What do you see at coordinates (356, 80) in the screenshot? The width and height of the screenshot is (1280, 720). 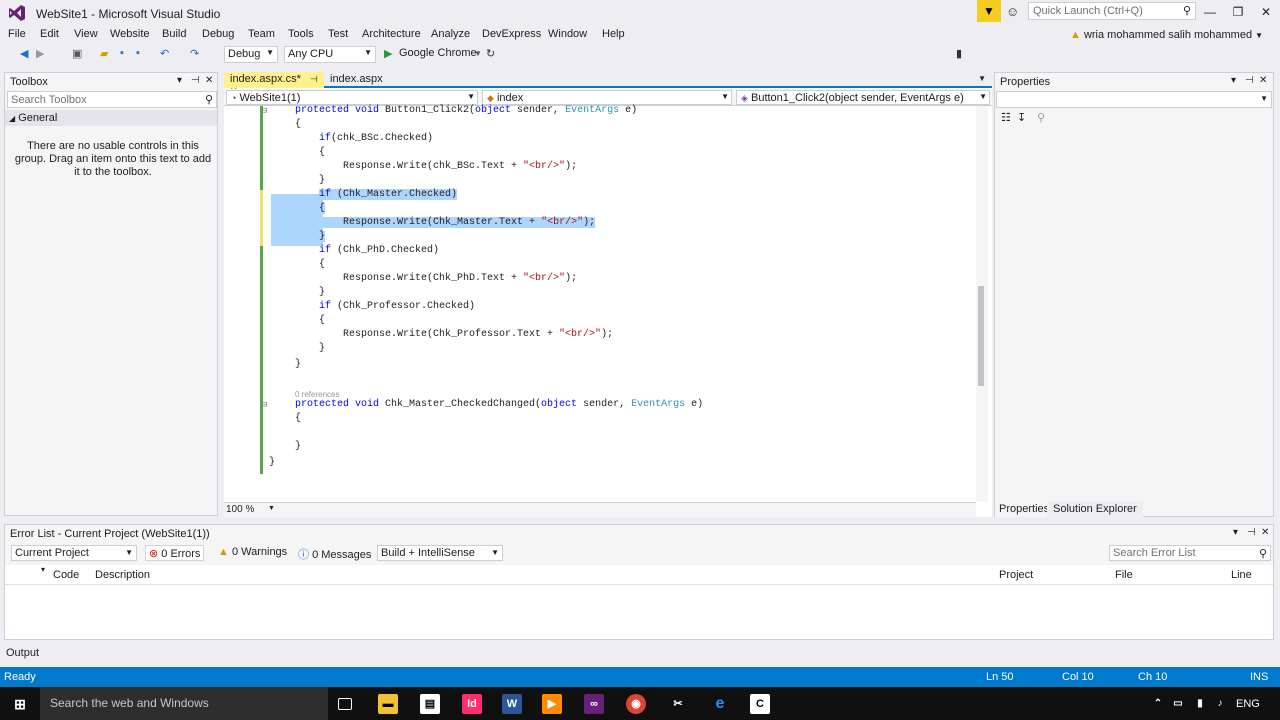 I see `tab-index-aspx: index.aspx` at bounding box center [356, 80].